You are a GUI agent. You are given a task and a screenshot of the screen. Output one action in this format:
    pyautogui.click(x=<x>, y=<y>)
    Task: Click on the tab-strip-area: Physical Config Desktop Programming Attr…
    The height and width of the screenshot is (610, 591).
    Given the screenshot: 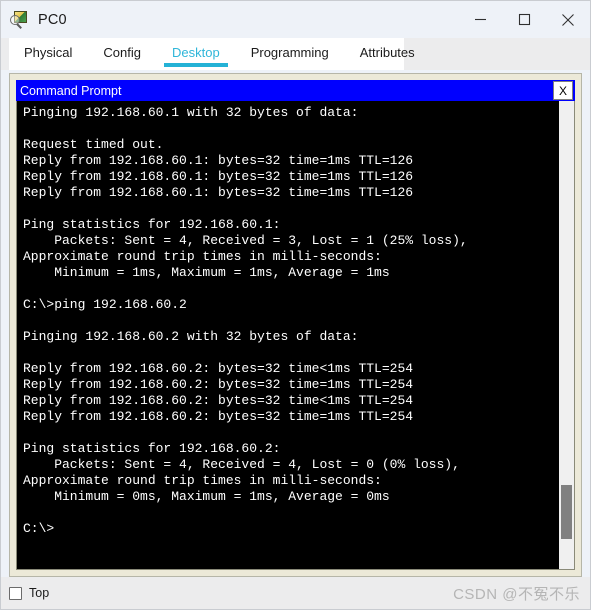 What is the action you would take?
    pyautogui.click(x=295, y=54)
    